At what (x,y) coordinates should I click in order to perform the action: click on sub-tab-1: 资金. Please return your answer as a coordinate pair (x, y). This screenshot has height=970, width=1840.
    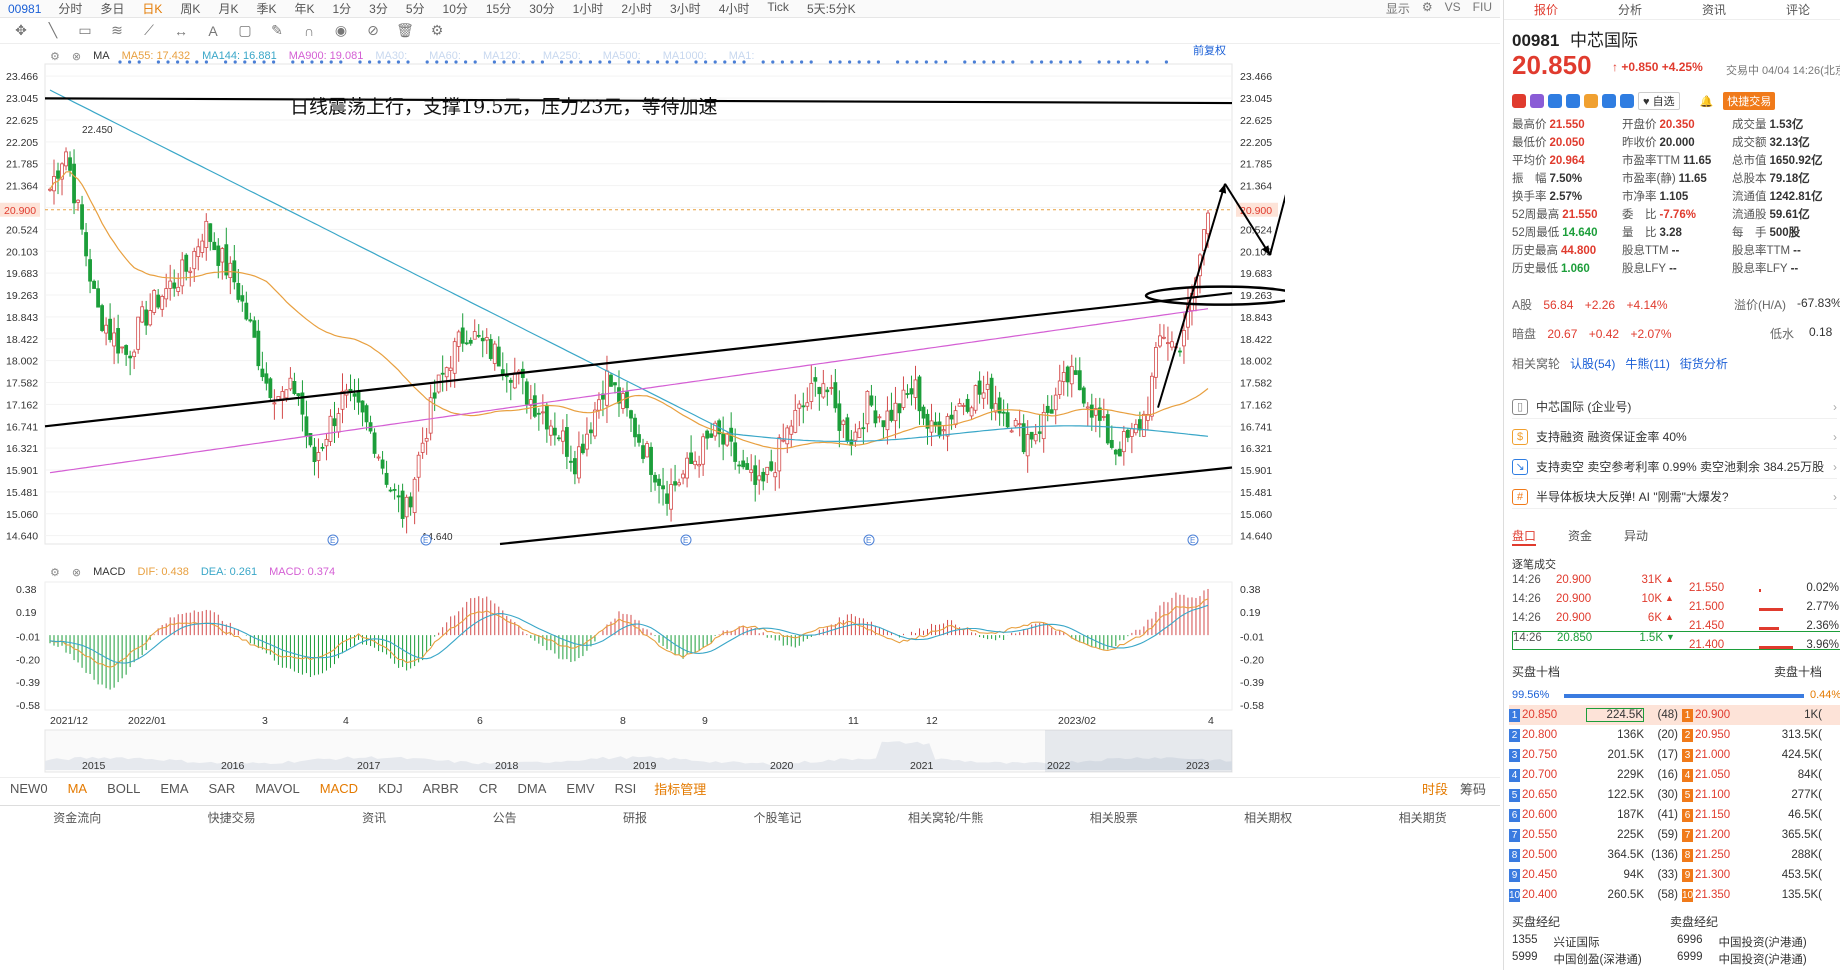
    Looking at the image, I should click on (1580, 536).